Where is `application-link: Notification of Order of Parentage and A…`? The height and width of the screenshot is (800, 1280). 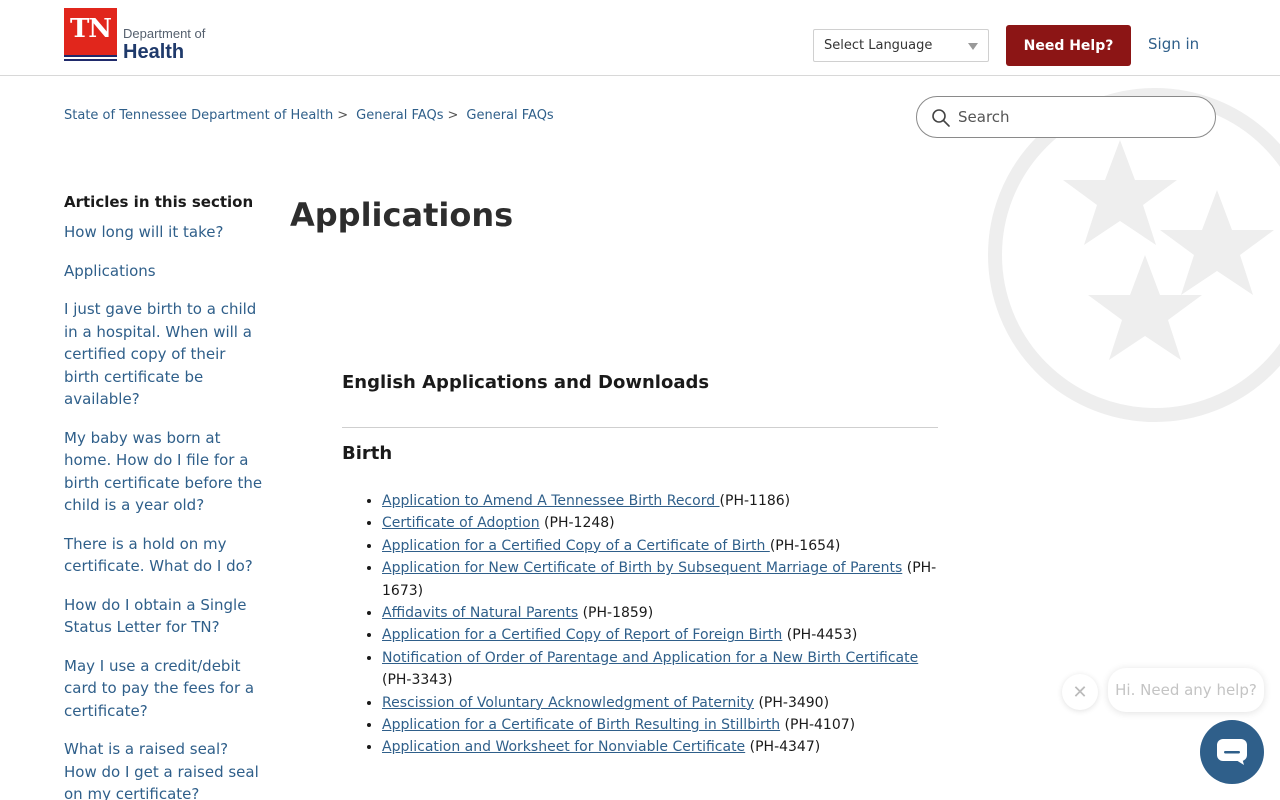
application-link: Notification of Order of Parentage and A… is located at coordinates (650, 658).